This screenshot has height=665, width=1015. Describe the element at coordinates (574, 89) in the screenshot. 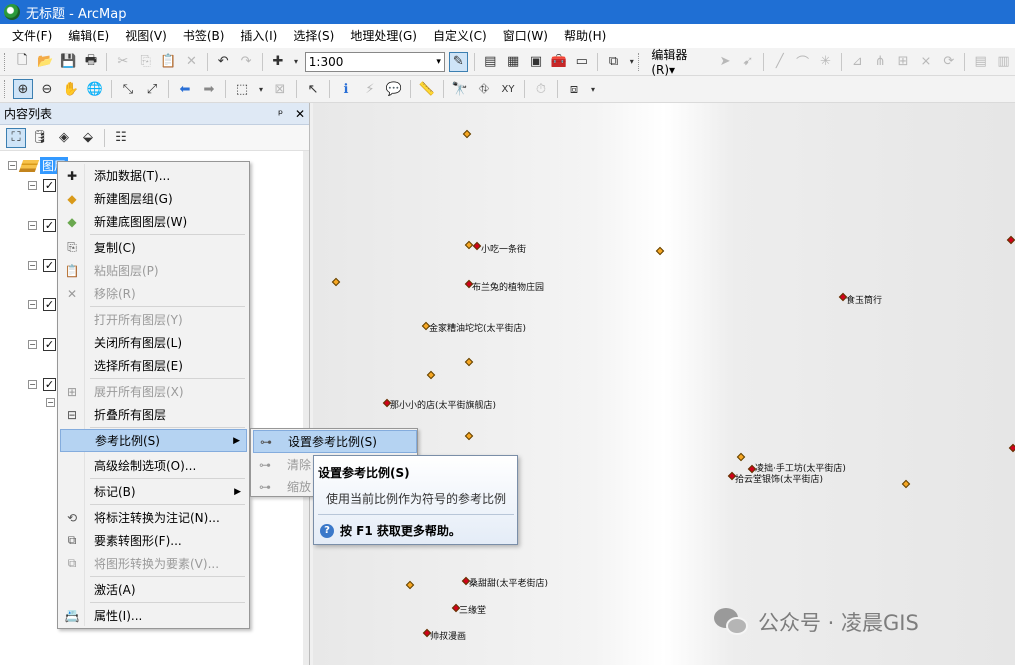

I see `create-viewer-window-icon: ⧈` at that location.